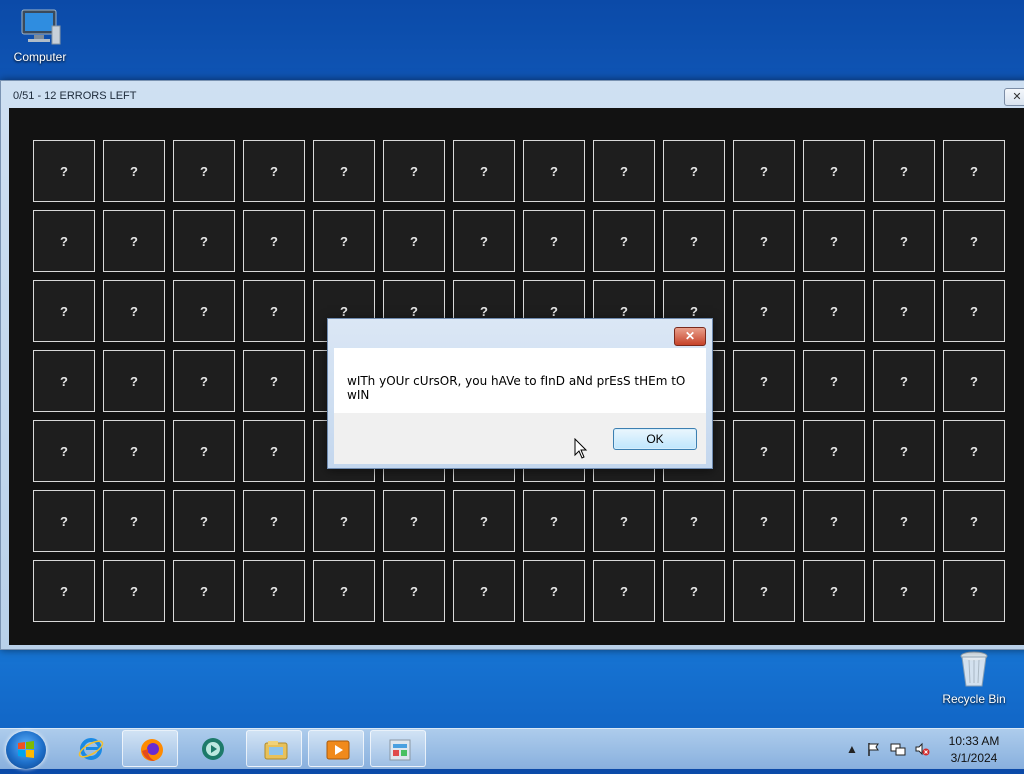 The height and width of the screenshot is (774, 1024). Describe the element at coordinates (974, 741) in the screenshot. I see `clock-time: 10:33 AM` at that location.